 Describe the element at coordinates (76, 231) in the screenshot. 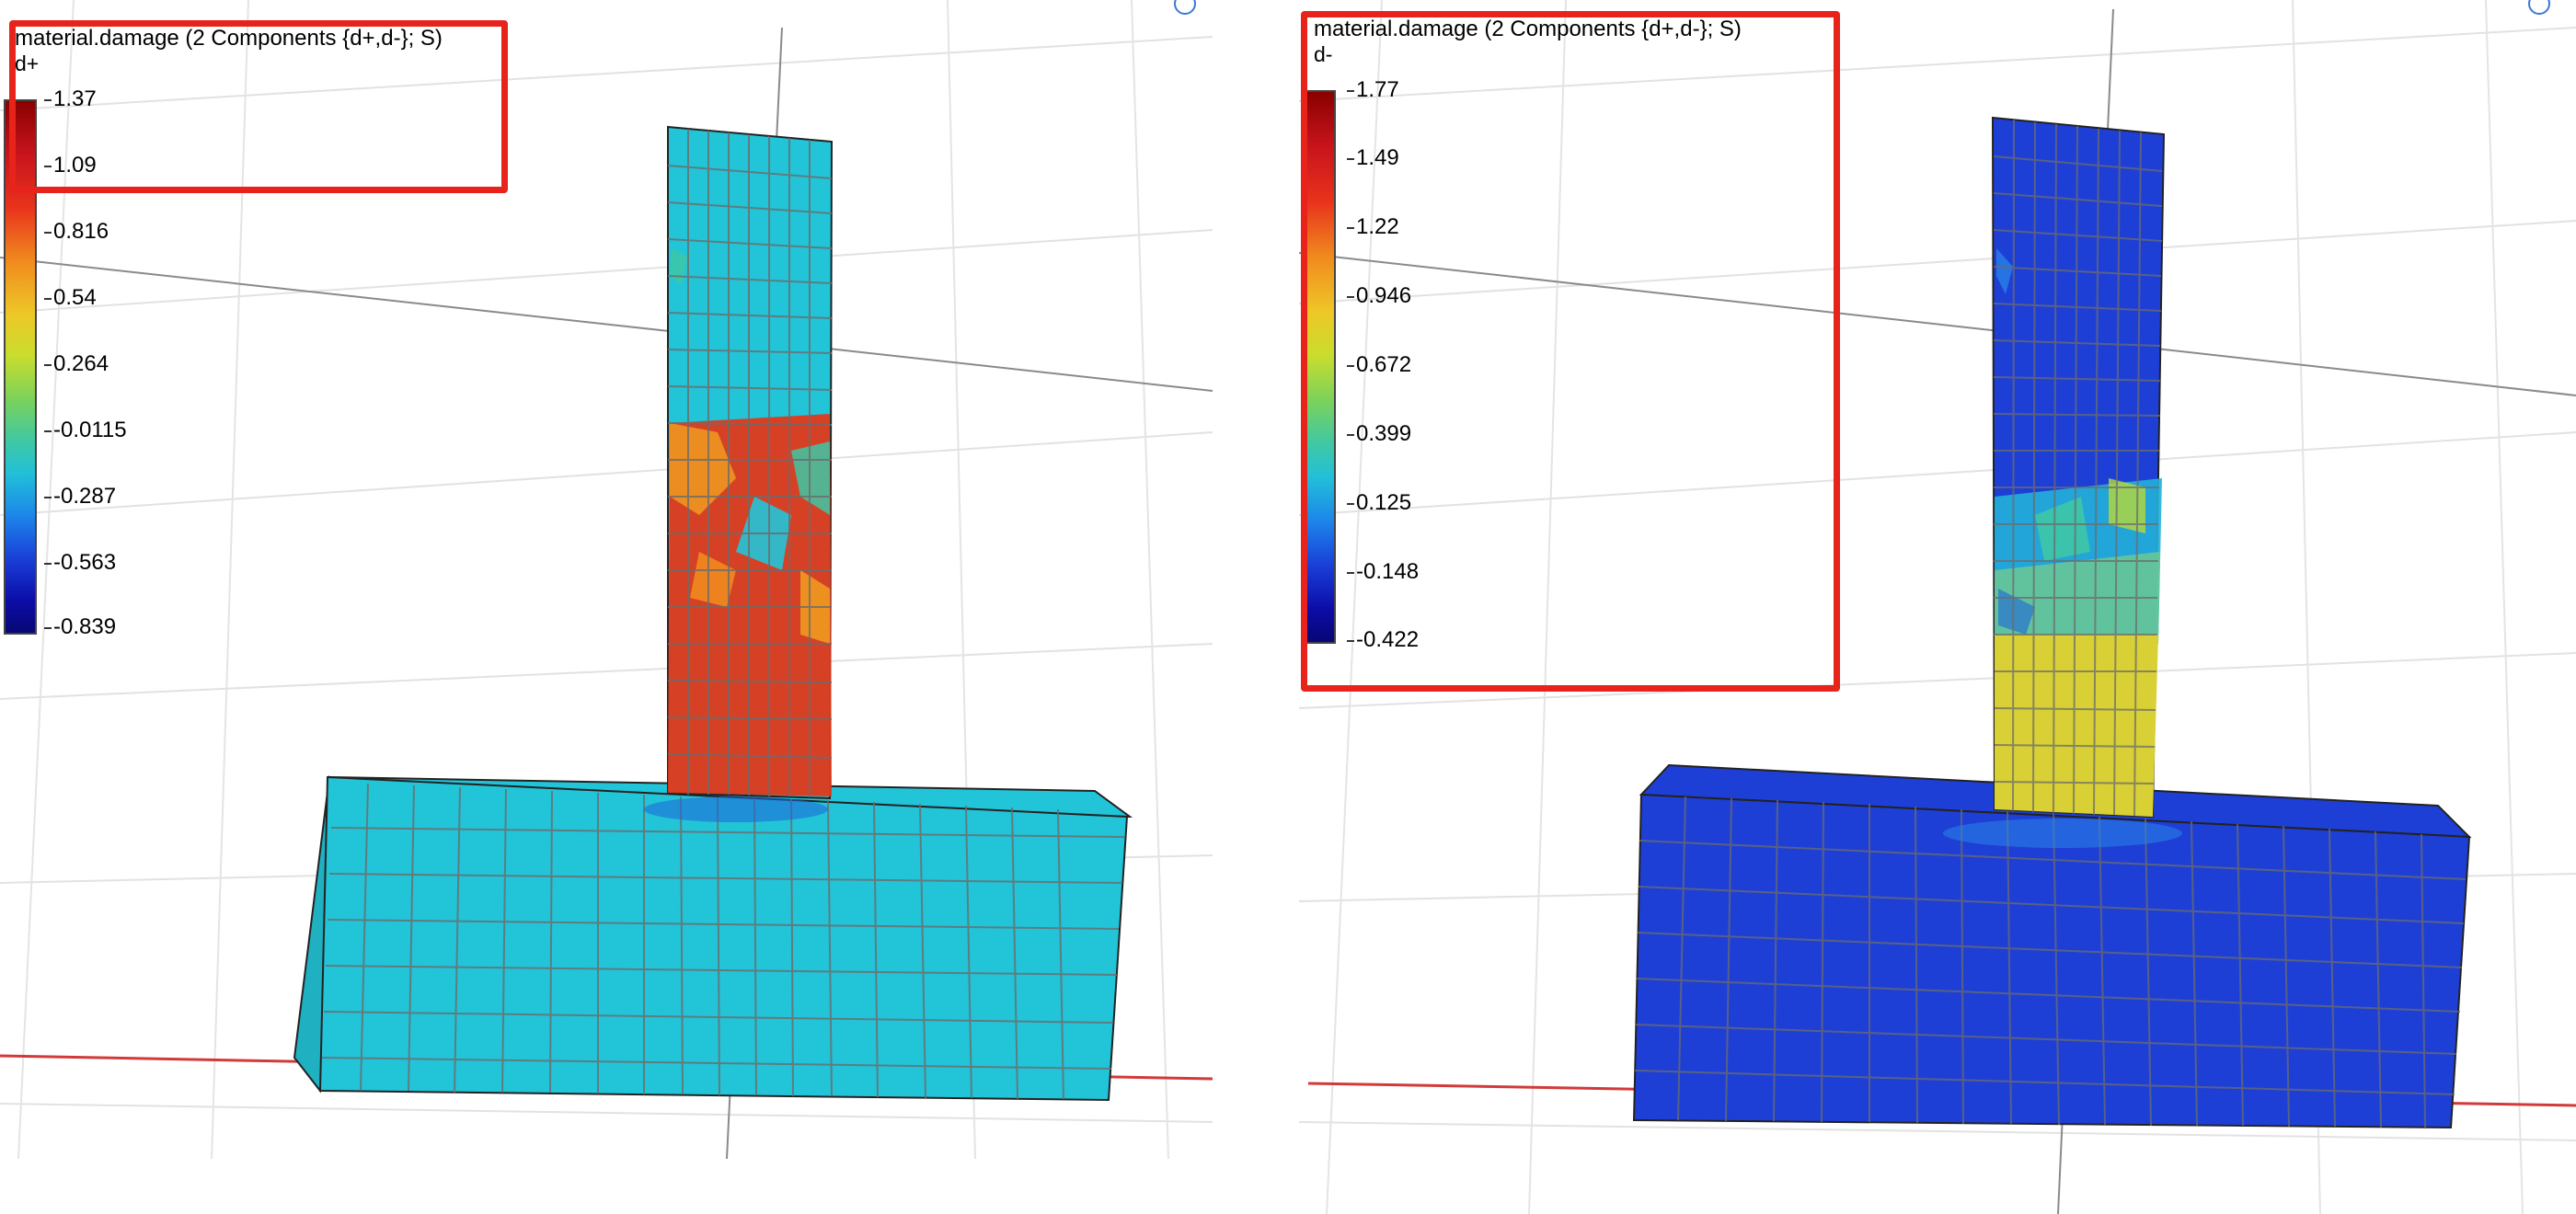

I see `tick-label: 0.816` at that location.